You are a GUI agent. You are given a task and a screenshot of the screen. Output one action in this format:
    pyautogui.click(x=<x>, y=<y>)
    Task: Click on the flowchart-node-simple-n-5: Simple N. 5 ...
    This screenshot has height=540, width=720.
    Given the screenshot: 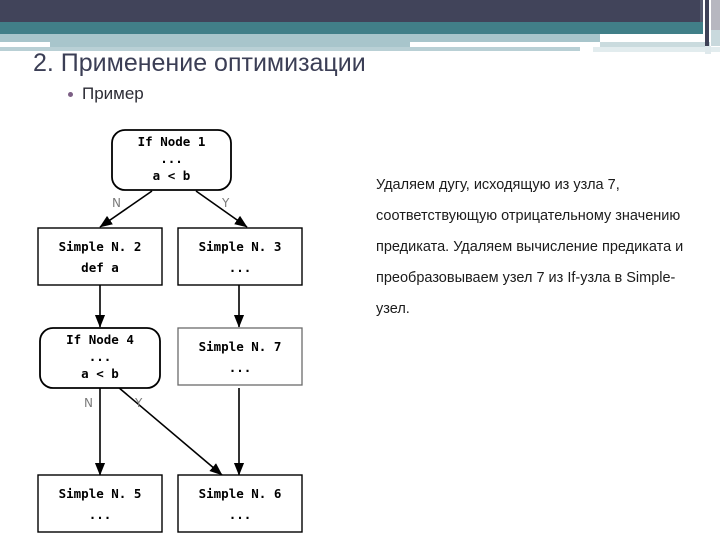 What is the action you would take?
    pyautogui.click(x=100, y=503)
    